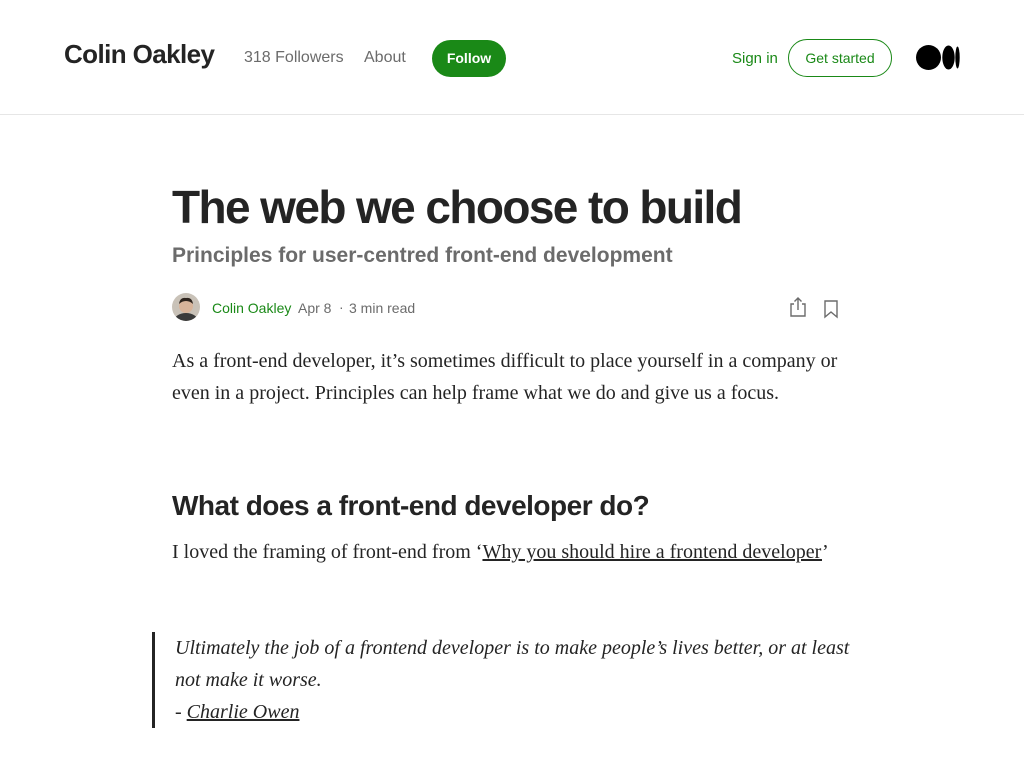 The width and height of the screenshot is (1024, 768). What do you see at coordinates (507, 308) in the screenshot?
I see `article-meta: Colin Oakley Apr 8 · 3 min read` at bounding box center [507, 308].